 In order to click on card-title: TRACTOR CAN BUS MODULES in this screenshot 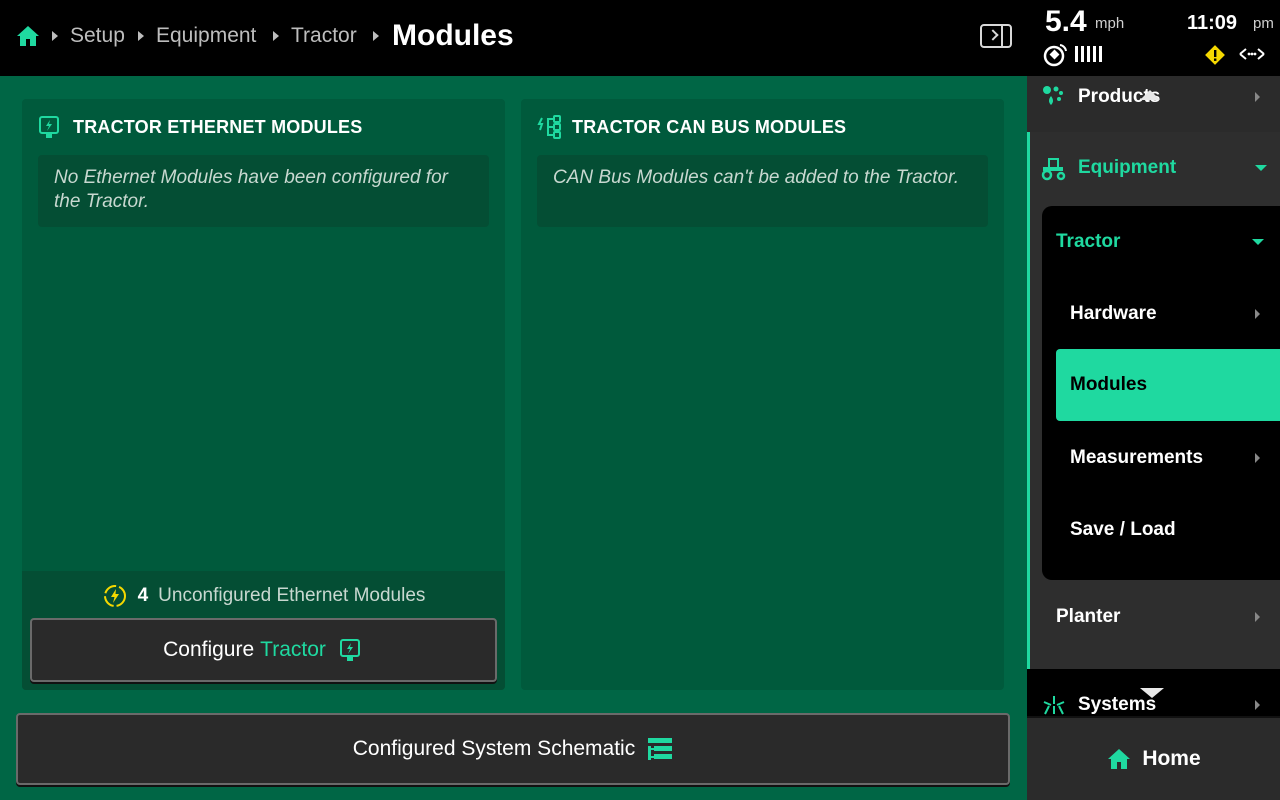, I will do `click(709, 127)`.